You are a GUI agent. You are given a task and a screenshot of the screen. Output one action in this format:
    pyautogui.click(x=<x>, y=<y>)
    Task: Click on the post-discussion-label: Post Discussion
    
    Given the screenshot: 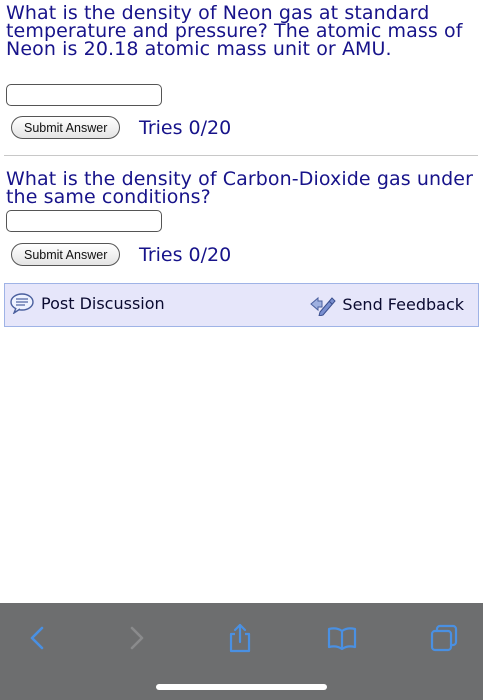 What is the action you would take?
    pyautogui.click(x=103, y=303)
    